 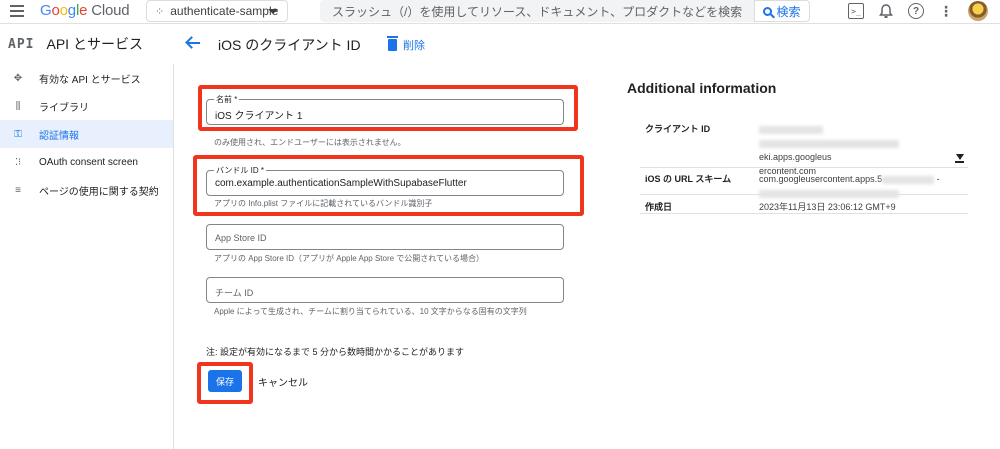 I want to click on url-scheme-text: com.googleusercontent.apps.5, so click(x=821, y=179).